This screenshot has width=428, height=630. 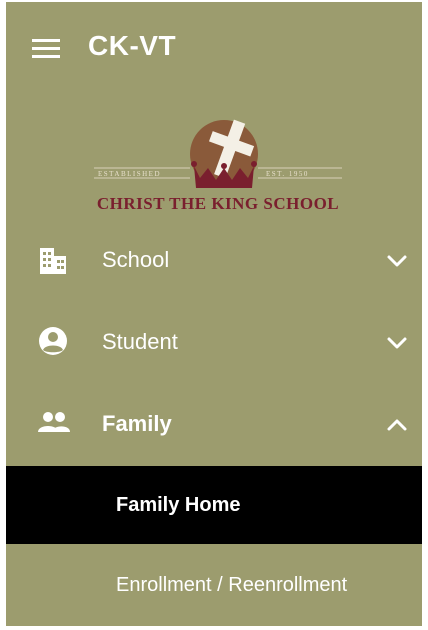 What do you see at coordinates (214, 48) in the screenshot?
I see `app-header: CK-VT` at bounding box center [214, 48].